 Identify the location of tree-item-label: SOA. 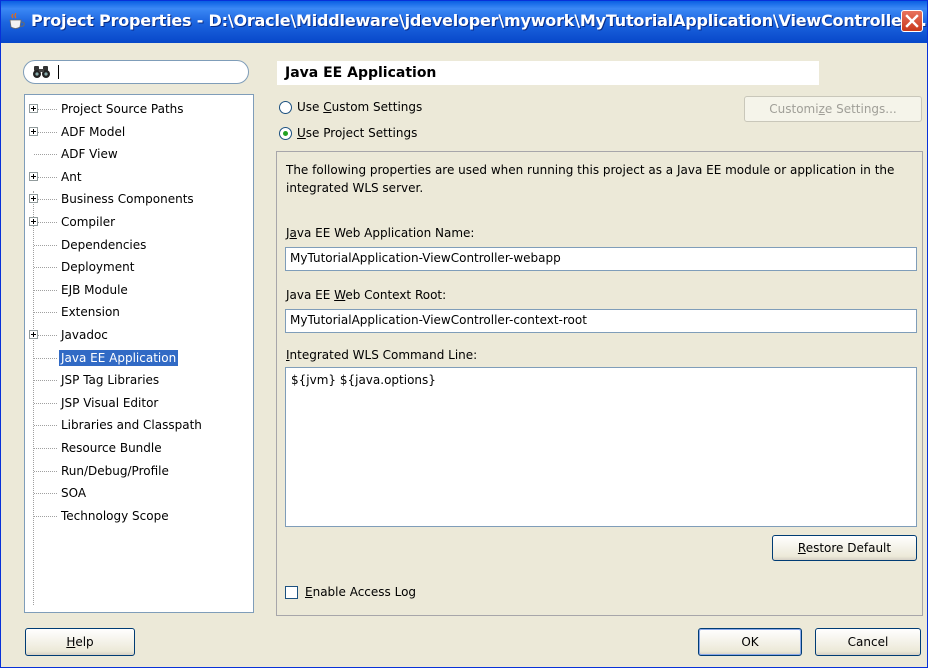
(74, 493).